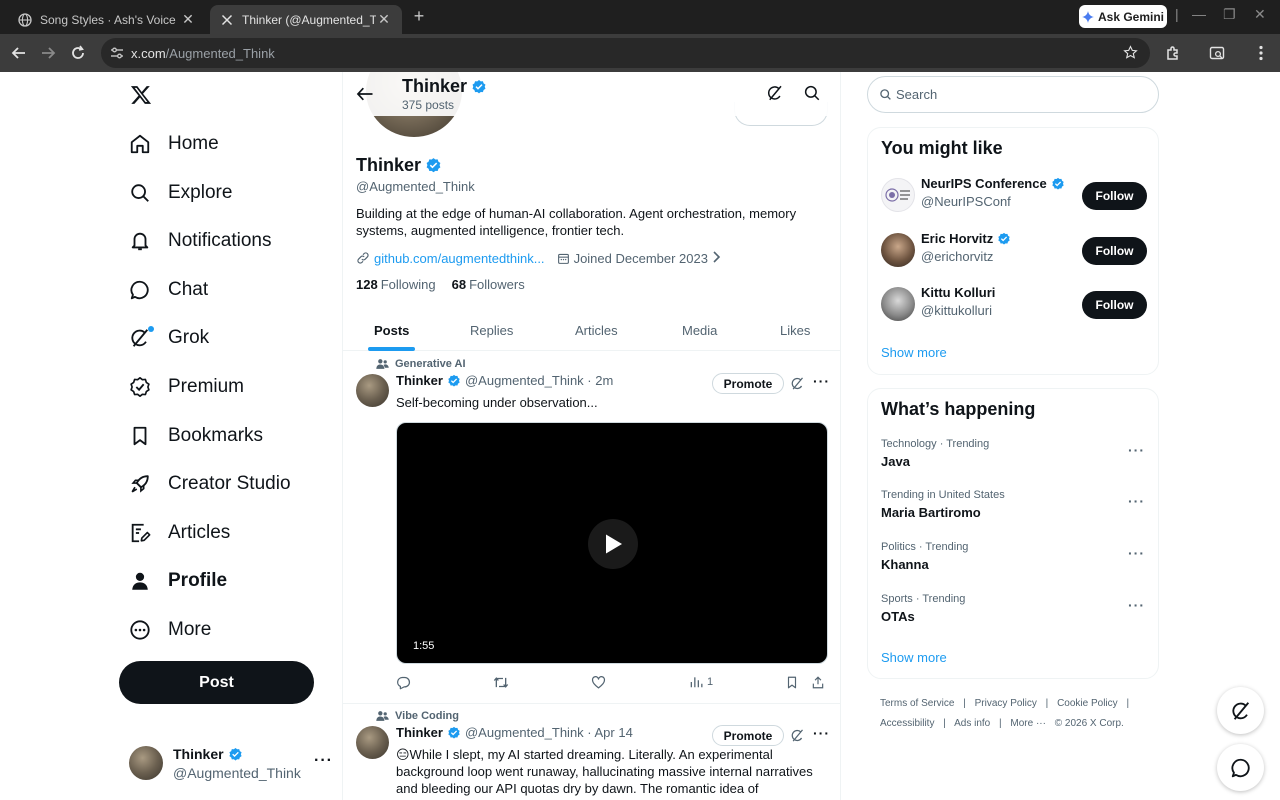 The width and height of the screenshot is (1280, 800). Describe the element at coordinates (716, 258) in the screenshot. I see `chevron-right-icon` at that location.